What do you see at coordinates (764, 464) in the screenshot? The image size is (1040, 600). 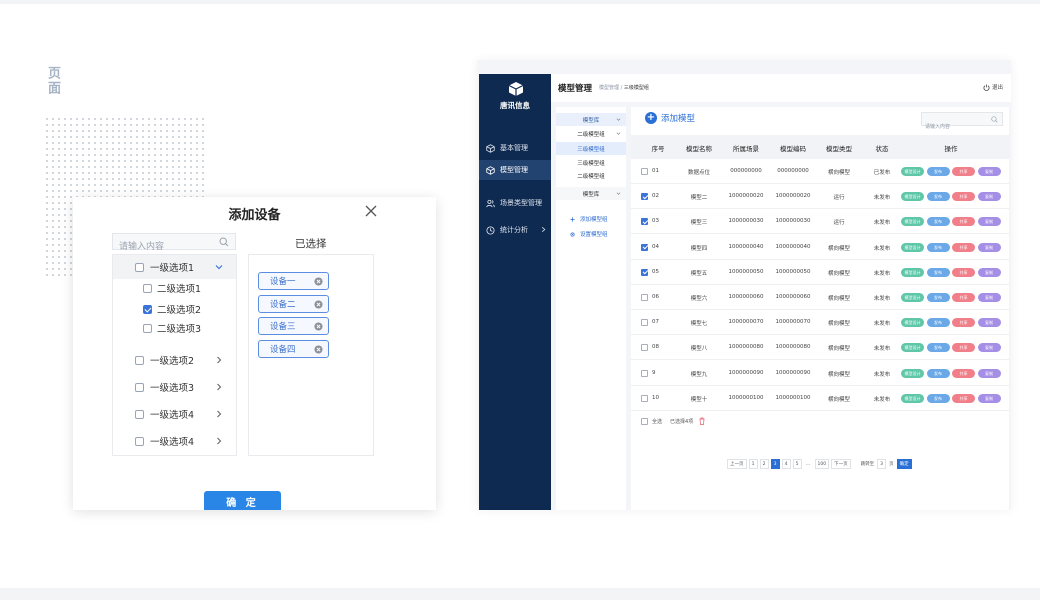 I see `pagination-page: 2` at bounding box center [764, 464].